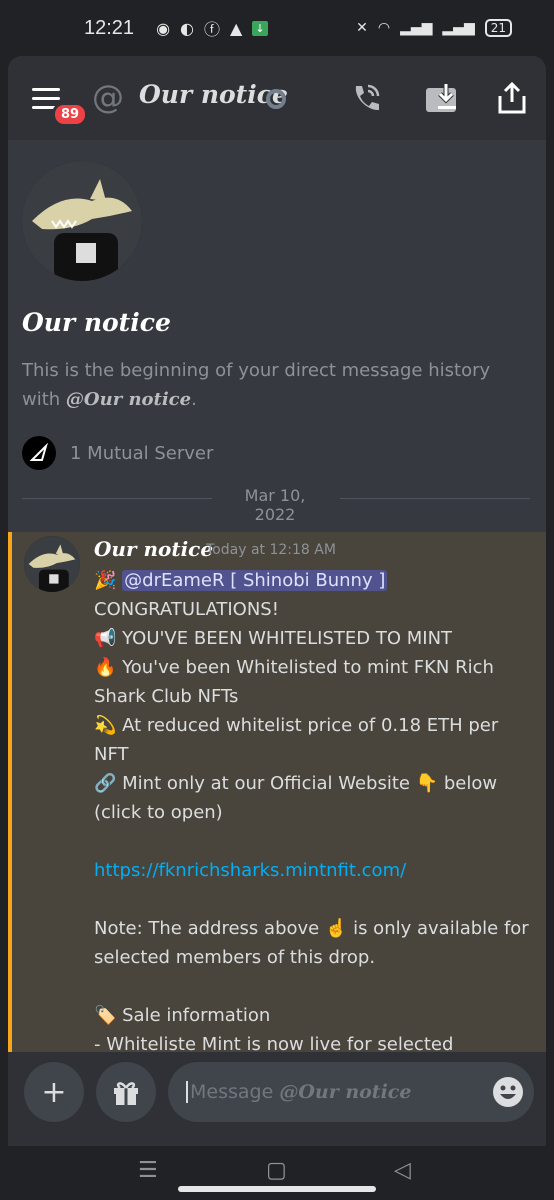  I want to click on download-icon, so click(441, 98).